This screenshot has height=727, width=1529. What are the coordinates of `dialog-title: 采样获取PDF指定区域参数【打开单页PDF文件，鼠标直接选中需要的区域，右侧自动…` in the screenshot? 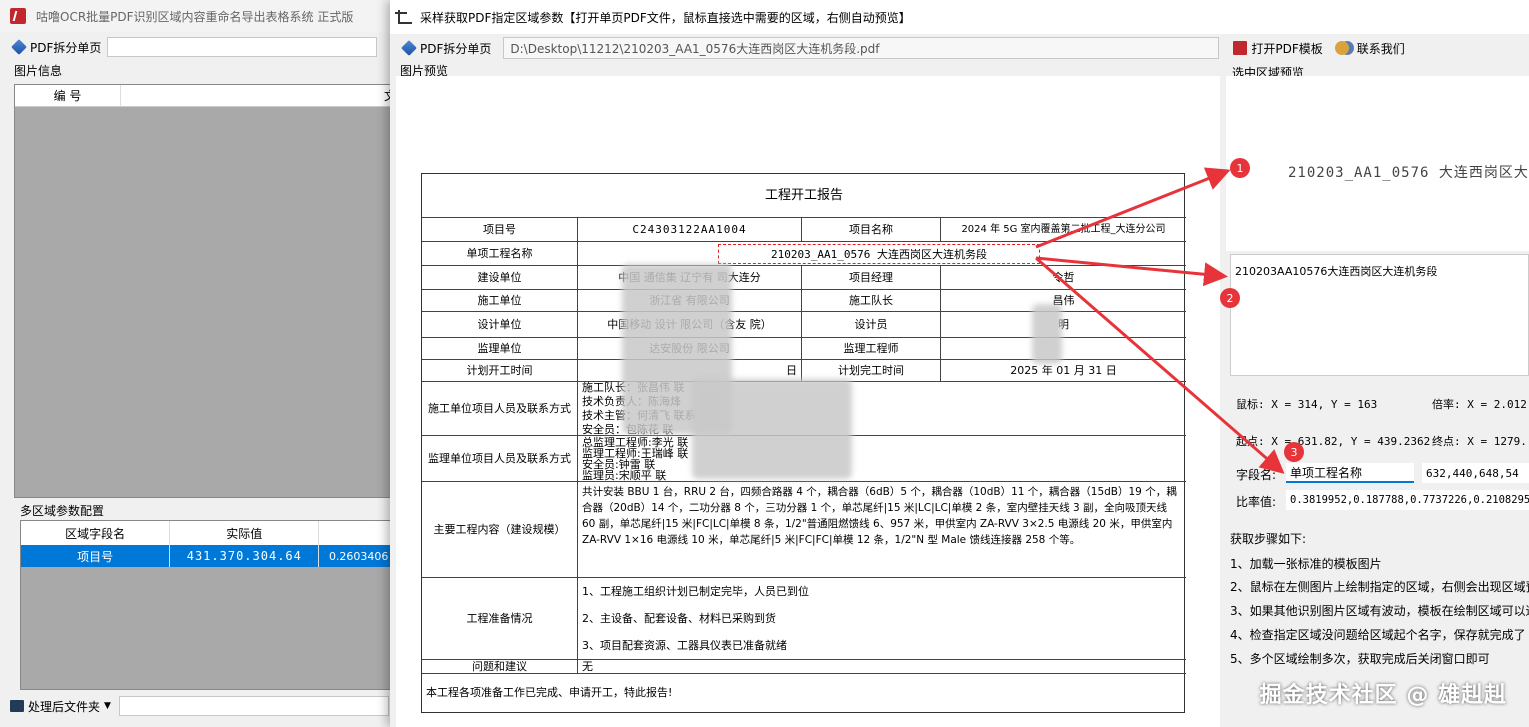 It's located at (665, 17).